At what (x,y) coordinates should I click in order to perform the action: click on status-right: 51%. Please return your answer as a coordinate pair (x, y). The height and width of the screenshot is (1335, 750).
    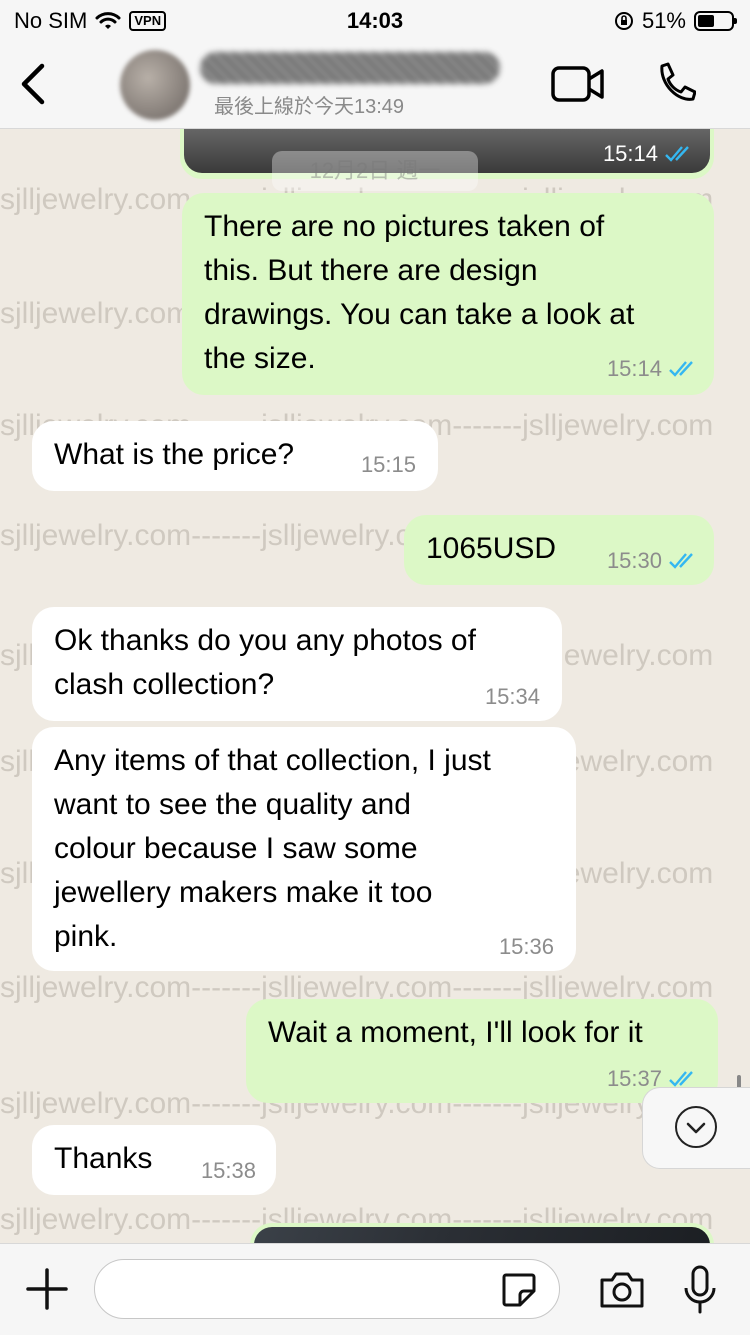
    Looking at the image, I should click on (675, 21).